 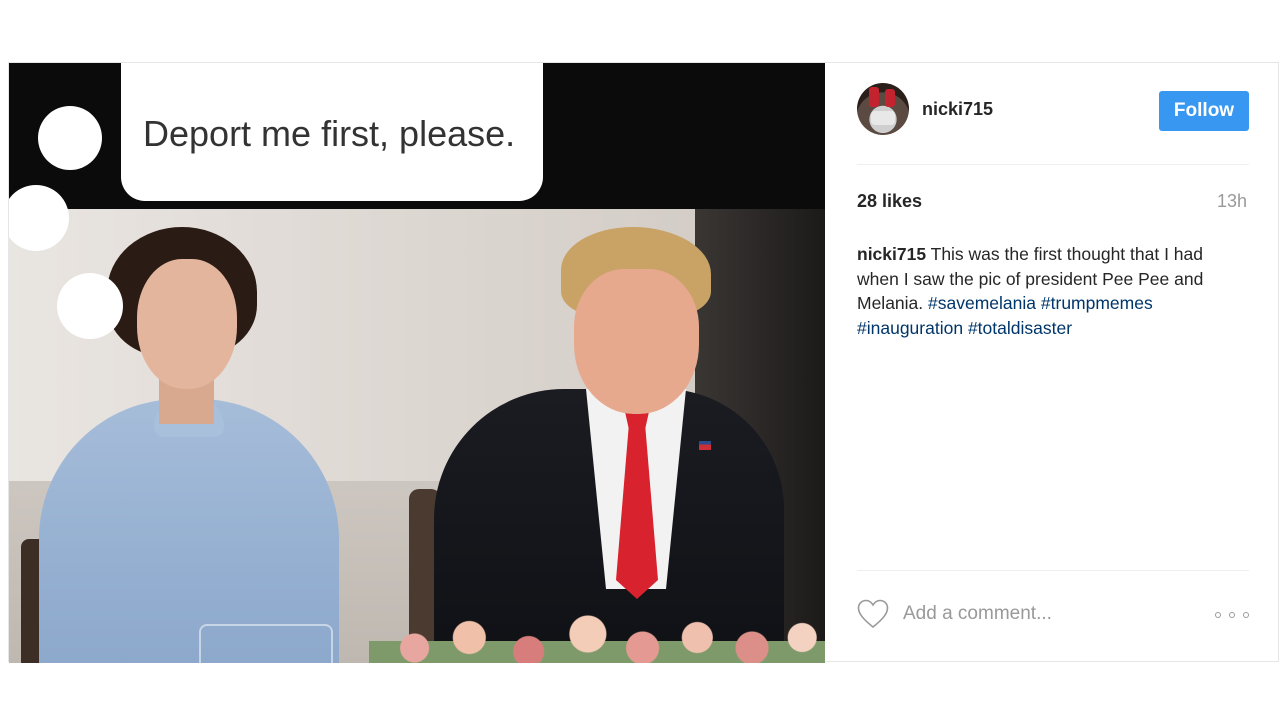 What do you see at coordinates (982, 303) in the screenshot?
I see `hashtag-link: #savemelania` at bounding box center [982, 303].